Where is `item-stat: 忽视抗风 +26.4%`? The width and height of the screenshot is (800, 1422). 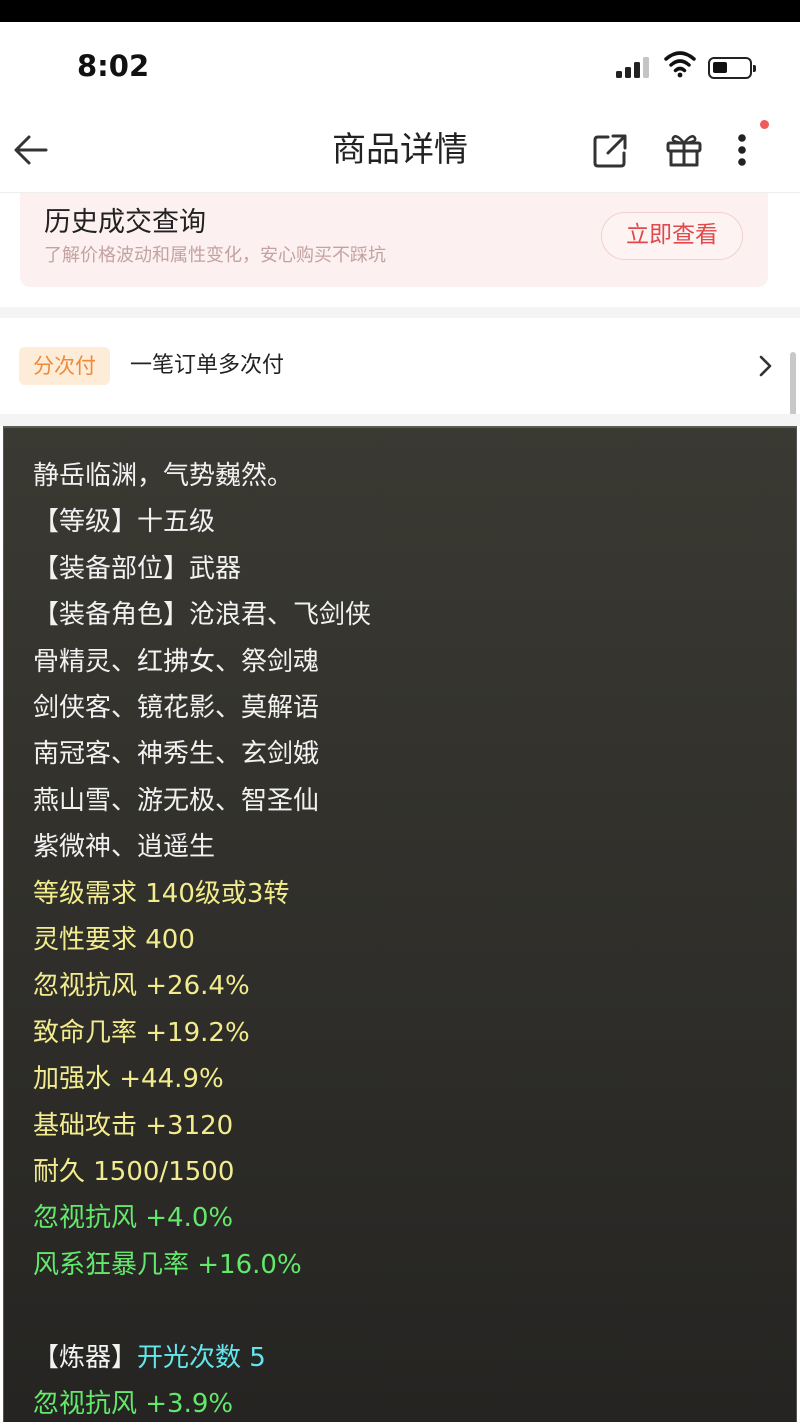 item-stat: 忽视抗风 +26.4% is located at coordinates (141, 986).